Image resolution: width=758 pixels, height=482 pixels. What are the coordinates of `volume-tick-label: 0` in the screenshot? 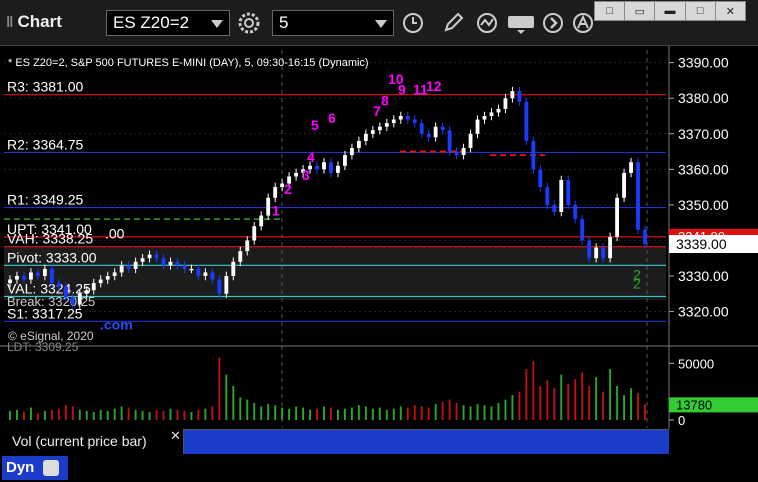 It's located at (681, 420).